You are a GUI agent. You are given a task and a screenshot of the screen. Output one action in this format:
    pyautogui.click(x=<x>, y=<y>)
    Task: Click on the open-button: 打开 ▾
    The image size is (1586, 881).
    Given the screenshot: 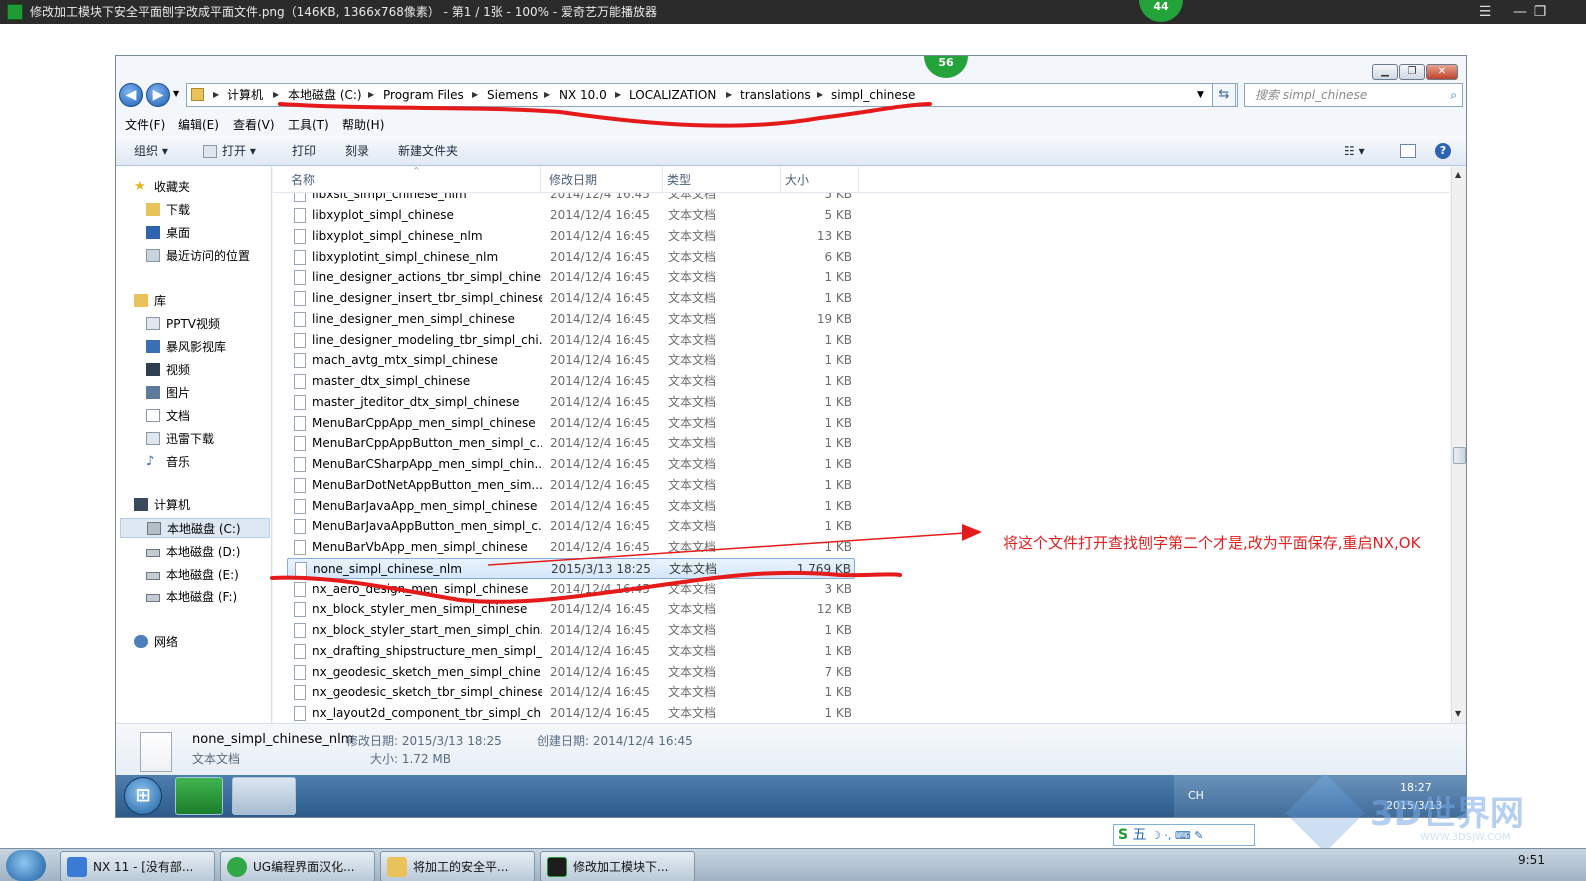 What is the action you would take?
    pyautogui.click(x=239, y=151)
    